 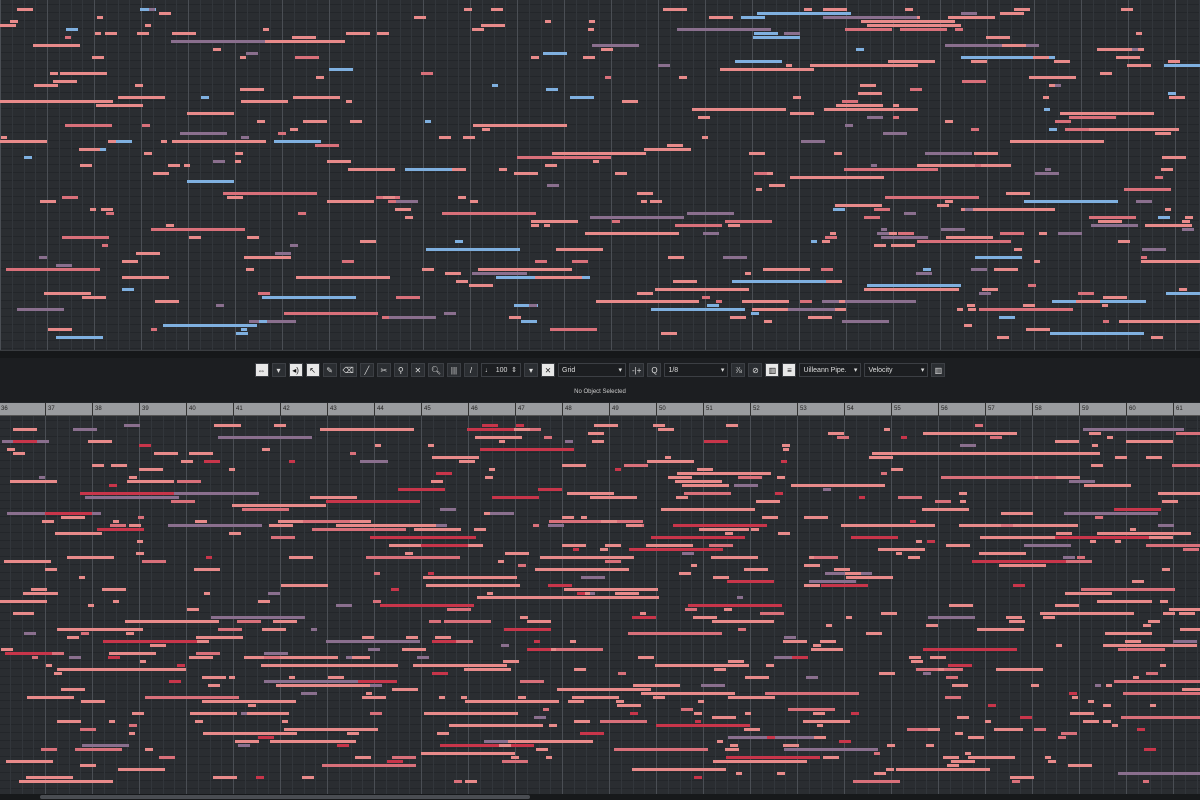 I want to click on instrument-select: Uilleann Pipe. ▾, so click(x=830, y=370).